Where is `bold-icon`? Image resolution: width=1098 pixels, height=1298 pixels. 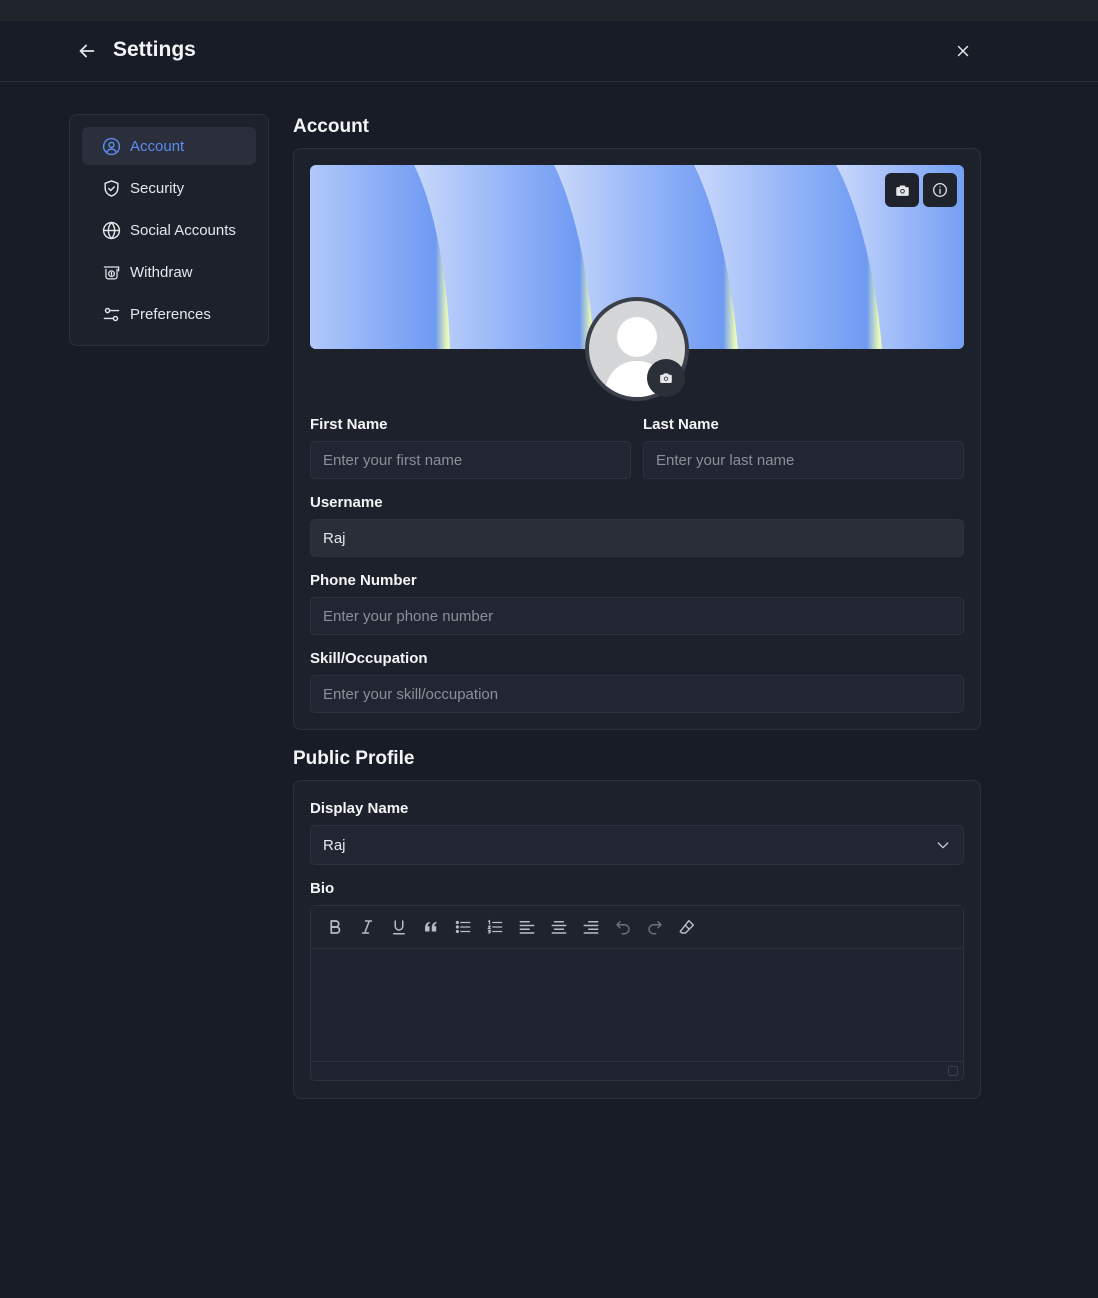
bold-icon is located at coordinates (335, 927).